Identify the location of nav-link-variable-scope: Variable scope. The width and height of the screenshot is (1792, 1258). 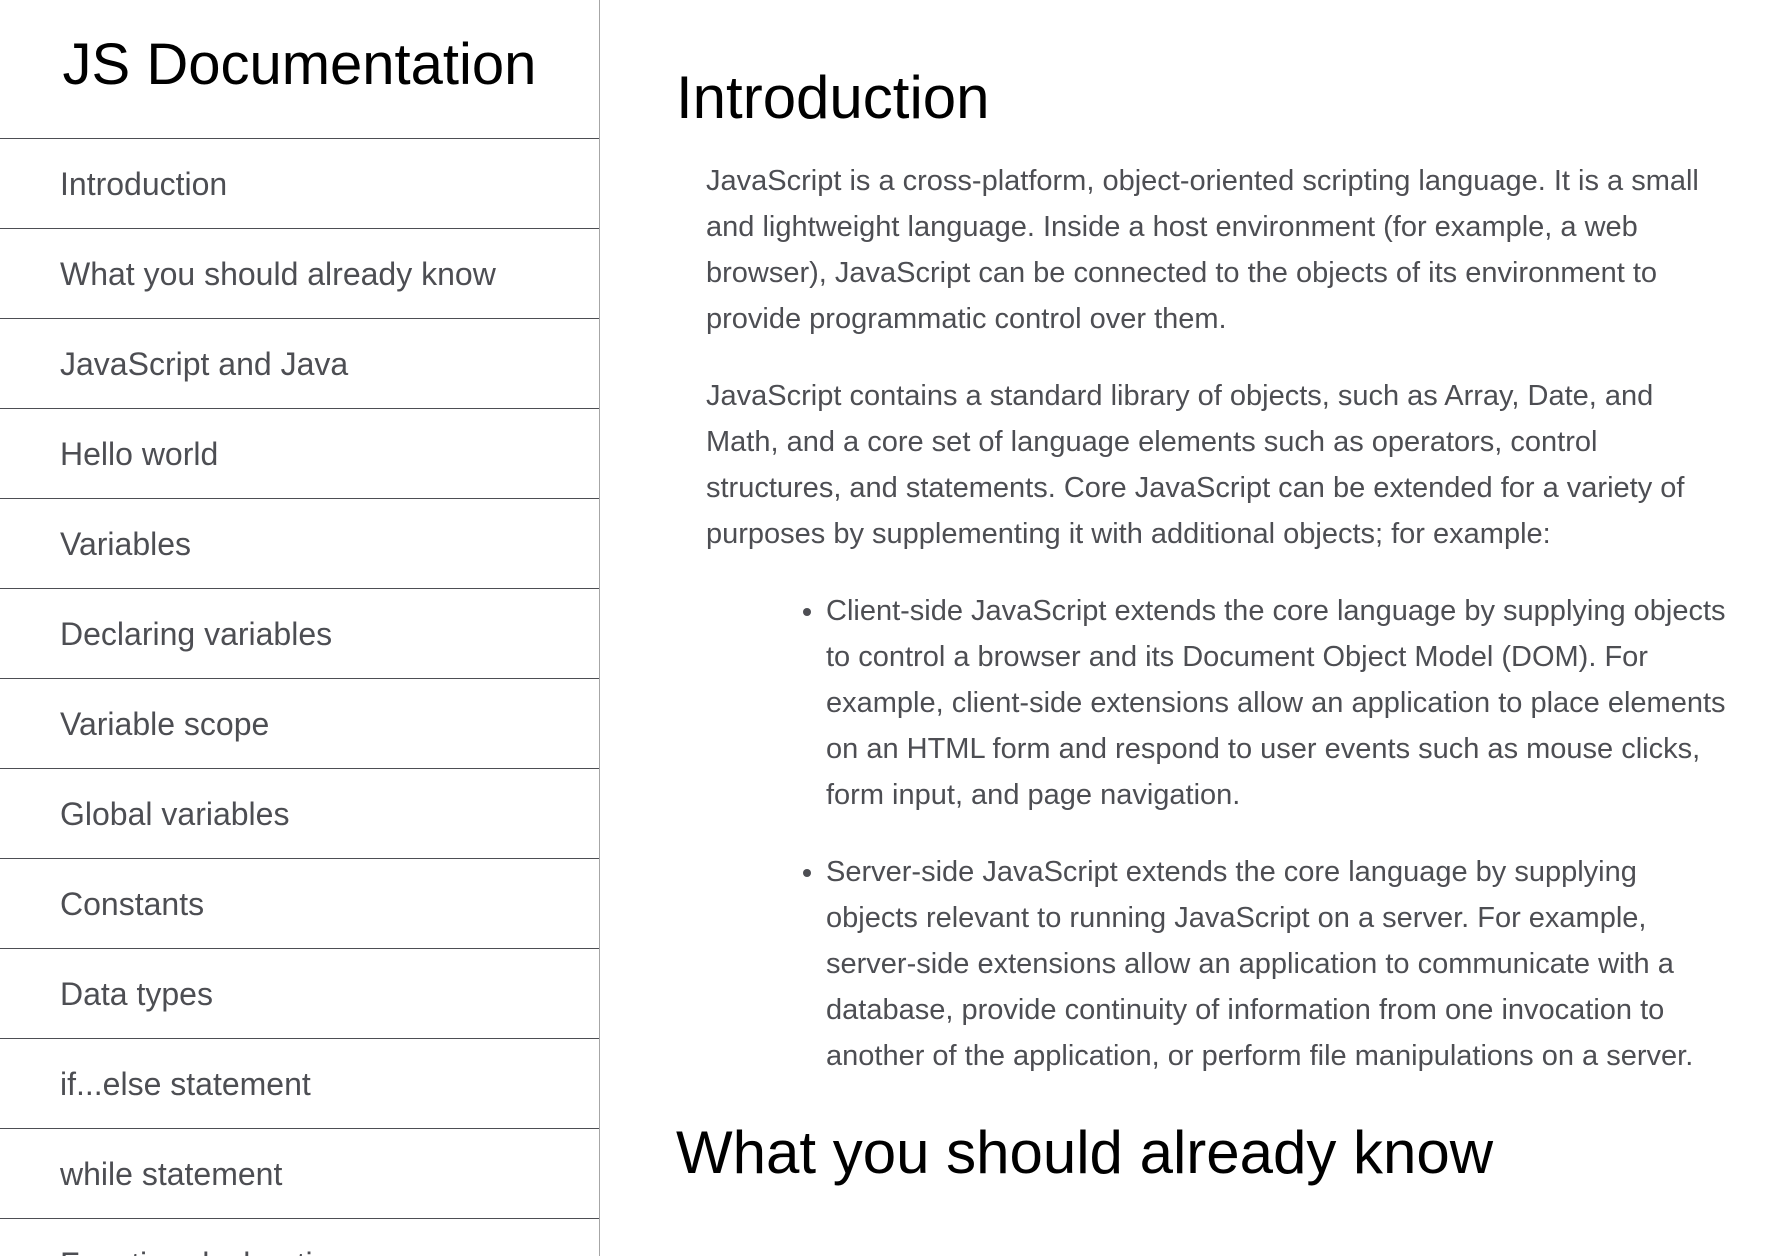
(299, 724).